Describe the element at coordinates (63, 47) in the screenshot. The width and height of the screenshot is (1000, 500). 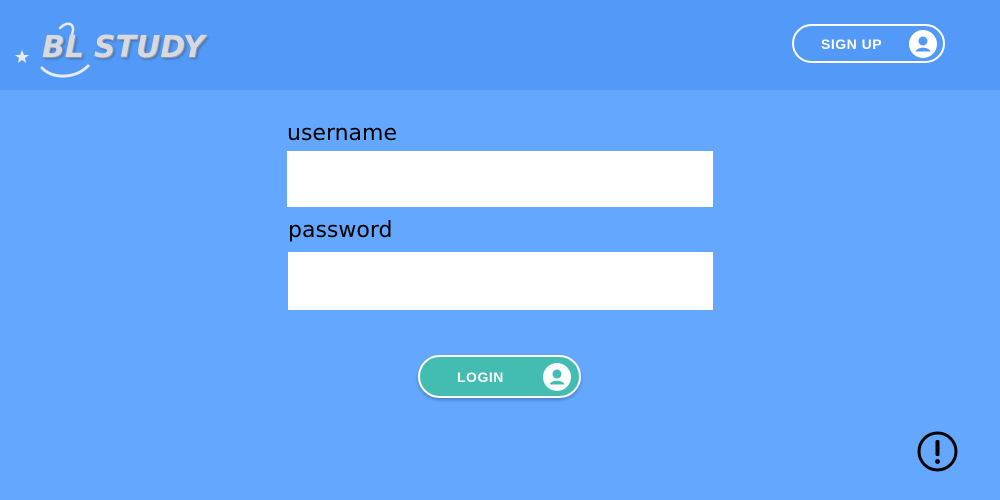
I see `logo-initials: BL` at that location.